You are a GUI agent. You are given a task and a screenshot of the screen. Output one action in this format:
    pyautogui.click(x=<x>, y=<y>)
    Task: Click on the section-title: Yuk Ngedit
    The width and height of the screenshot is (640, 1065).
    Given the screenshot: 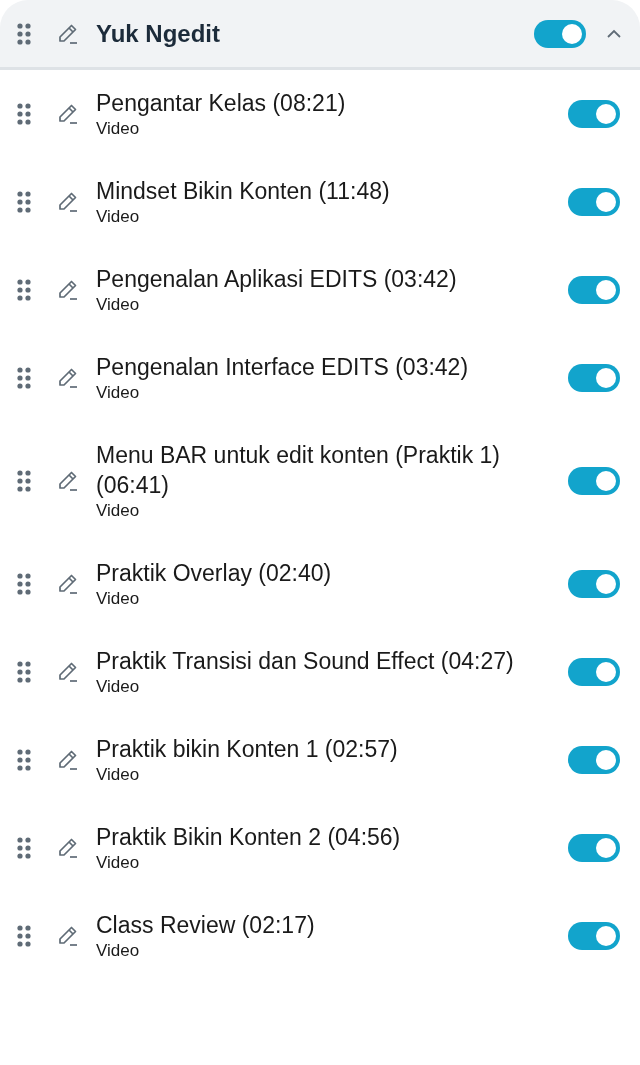 What is the action you would take?
    pyautogui.click(x=159, y=33)
    